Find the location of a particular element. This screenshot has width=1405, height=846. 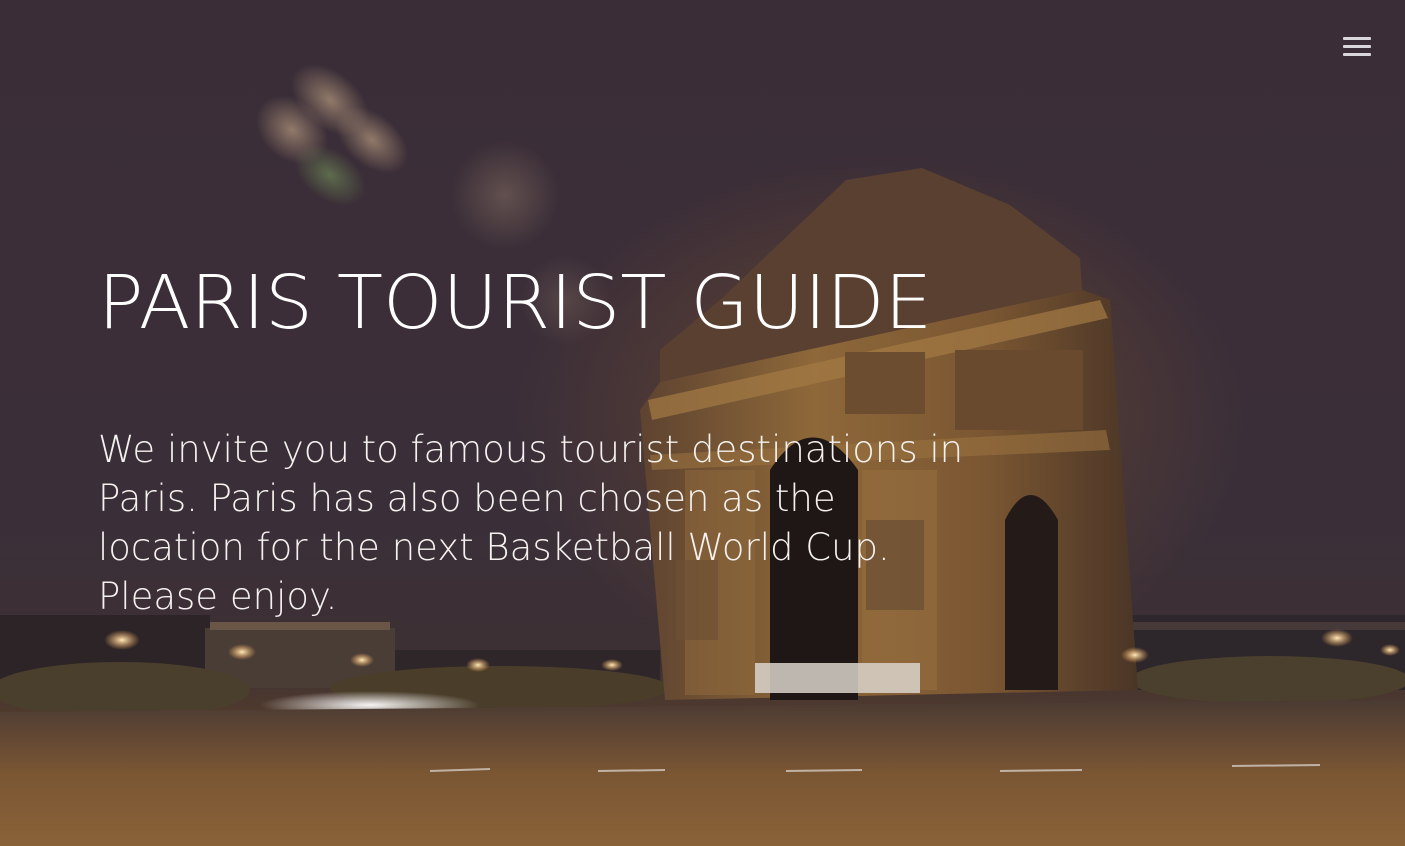

hamburger-menu-icon is located at coordinates (1356, 47).